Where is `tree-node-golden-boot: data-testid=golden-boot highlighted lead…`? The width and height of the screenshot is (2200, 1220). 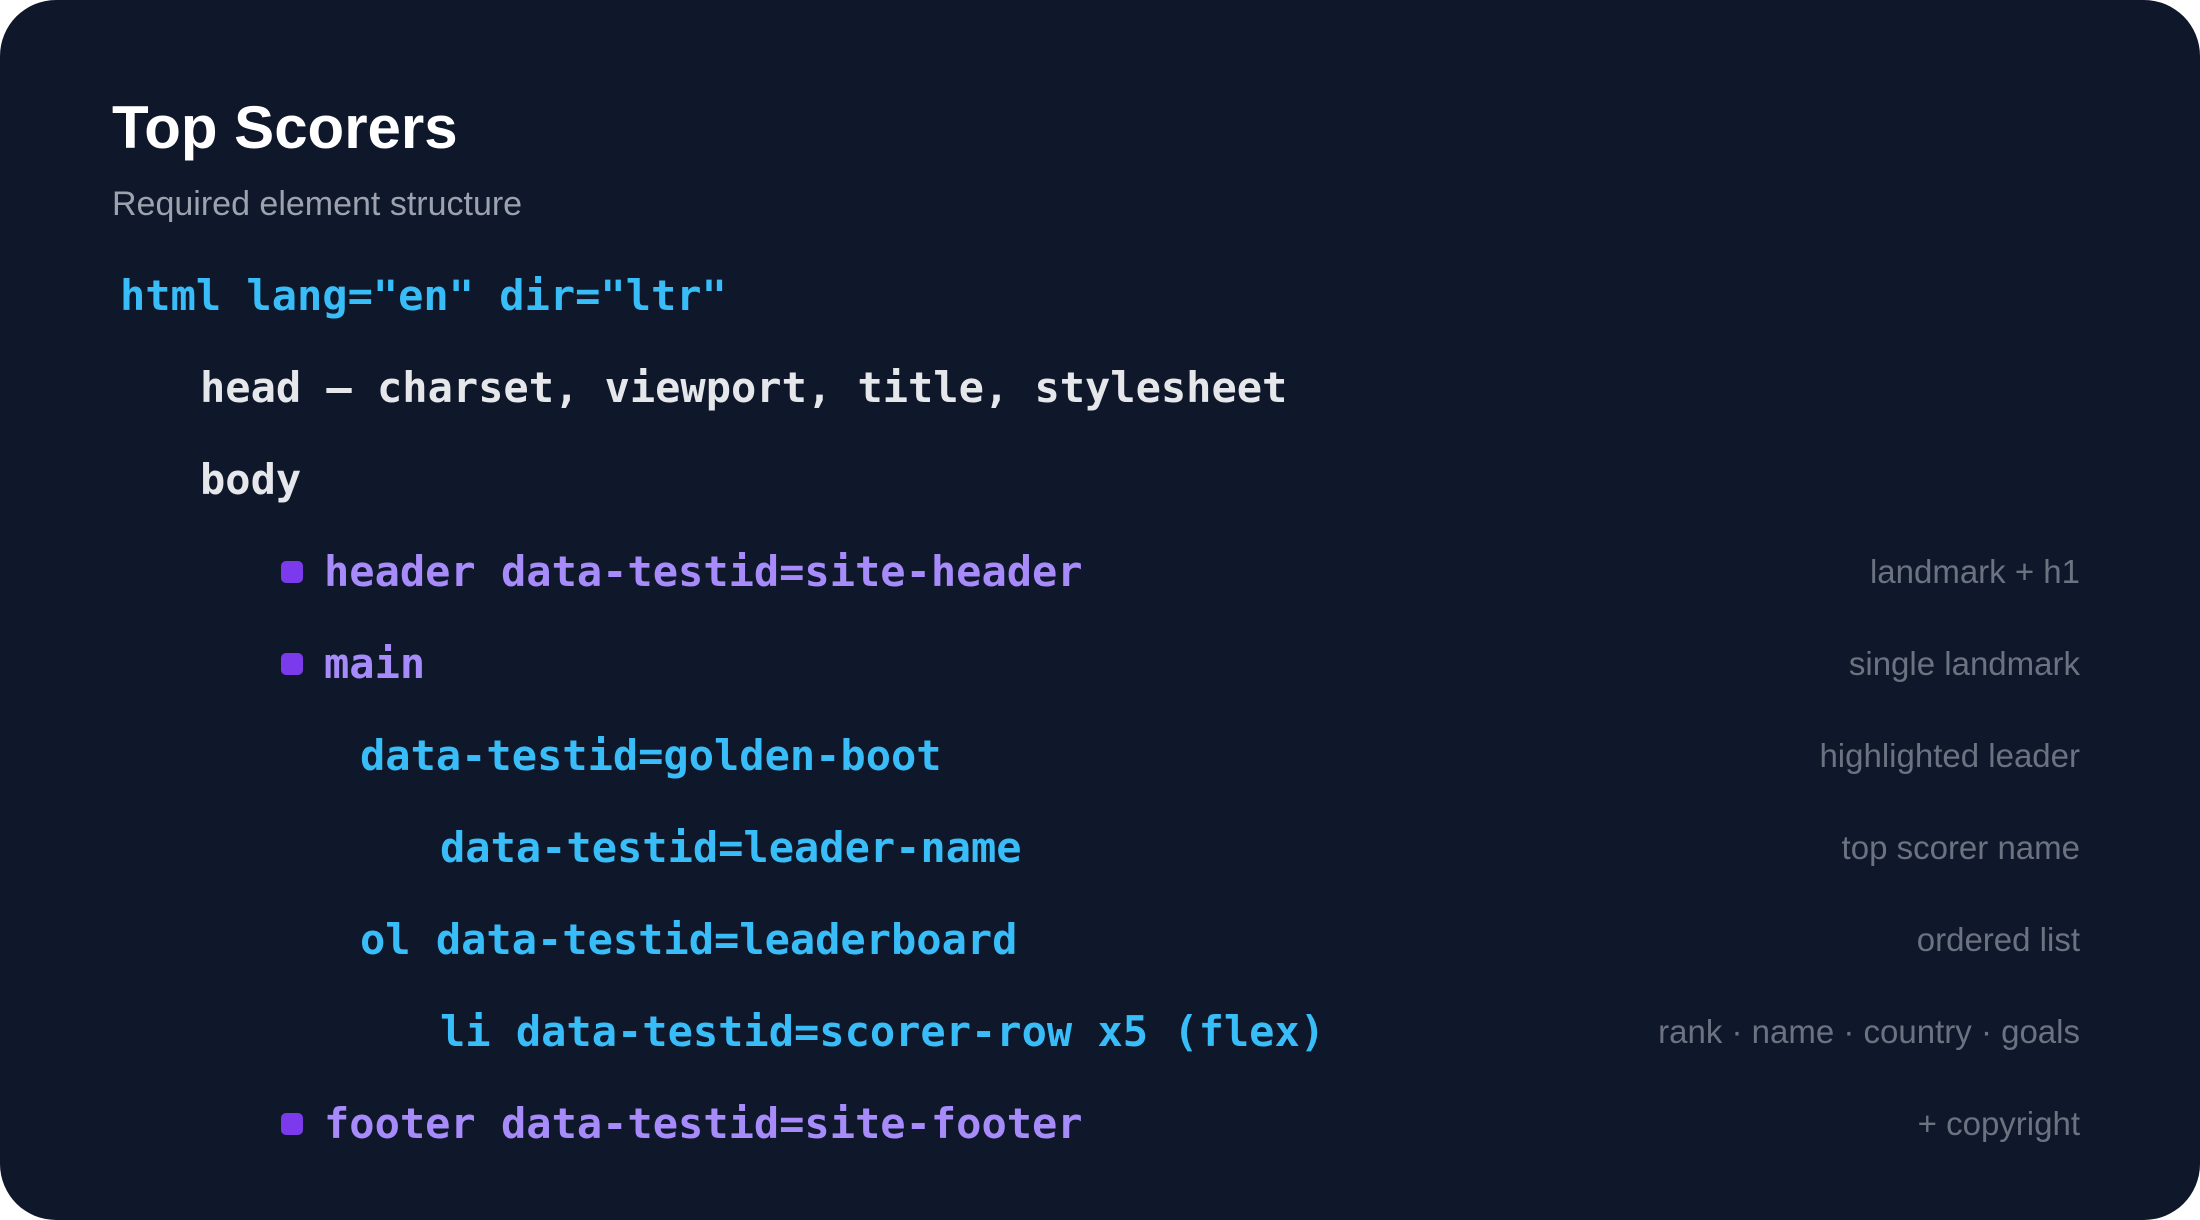
tree-node-golden-boot: data-testid=golden-boot highlighted lead… is located at coordinates (1100, 756).